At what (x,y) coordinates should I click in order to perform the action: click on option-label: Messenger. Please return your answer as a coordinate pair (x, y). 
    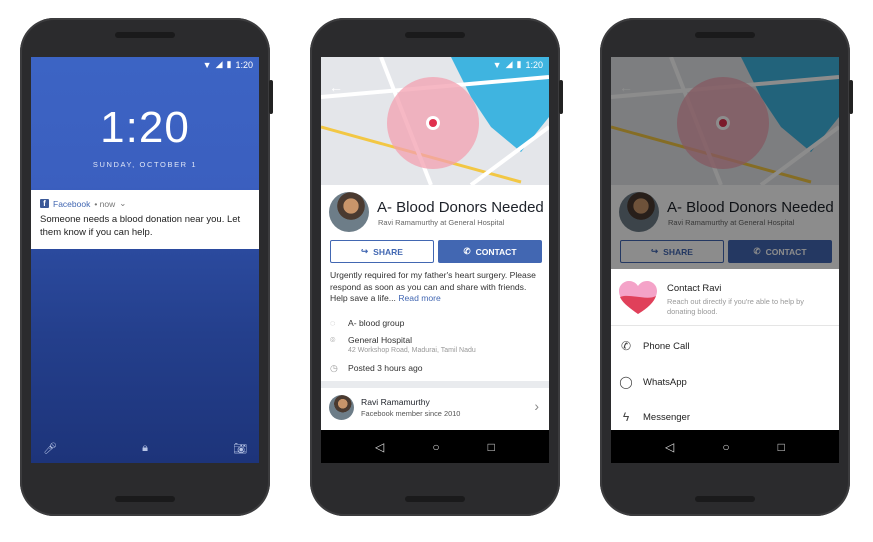
    Looking at the image, I should click on (666, 417).